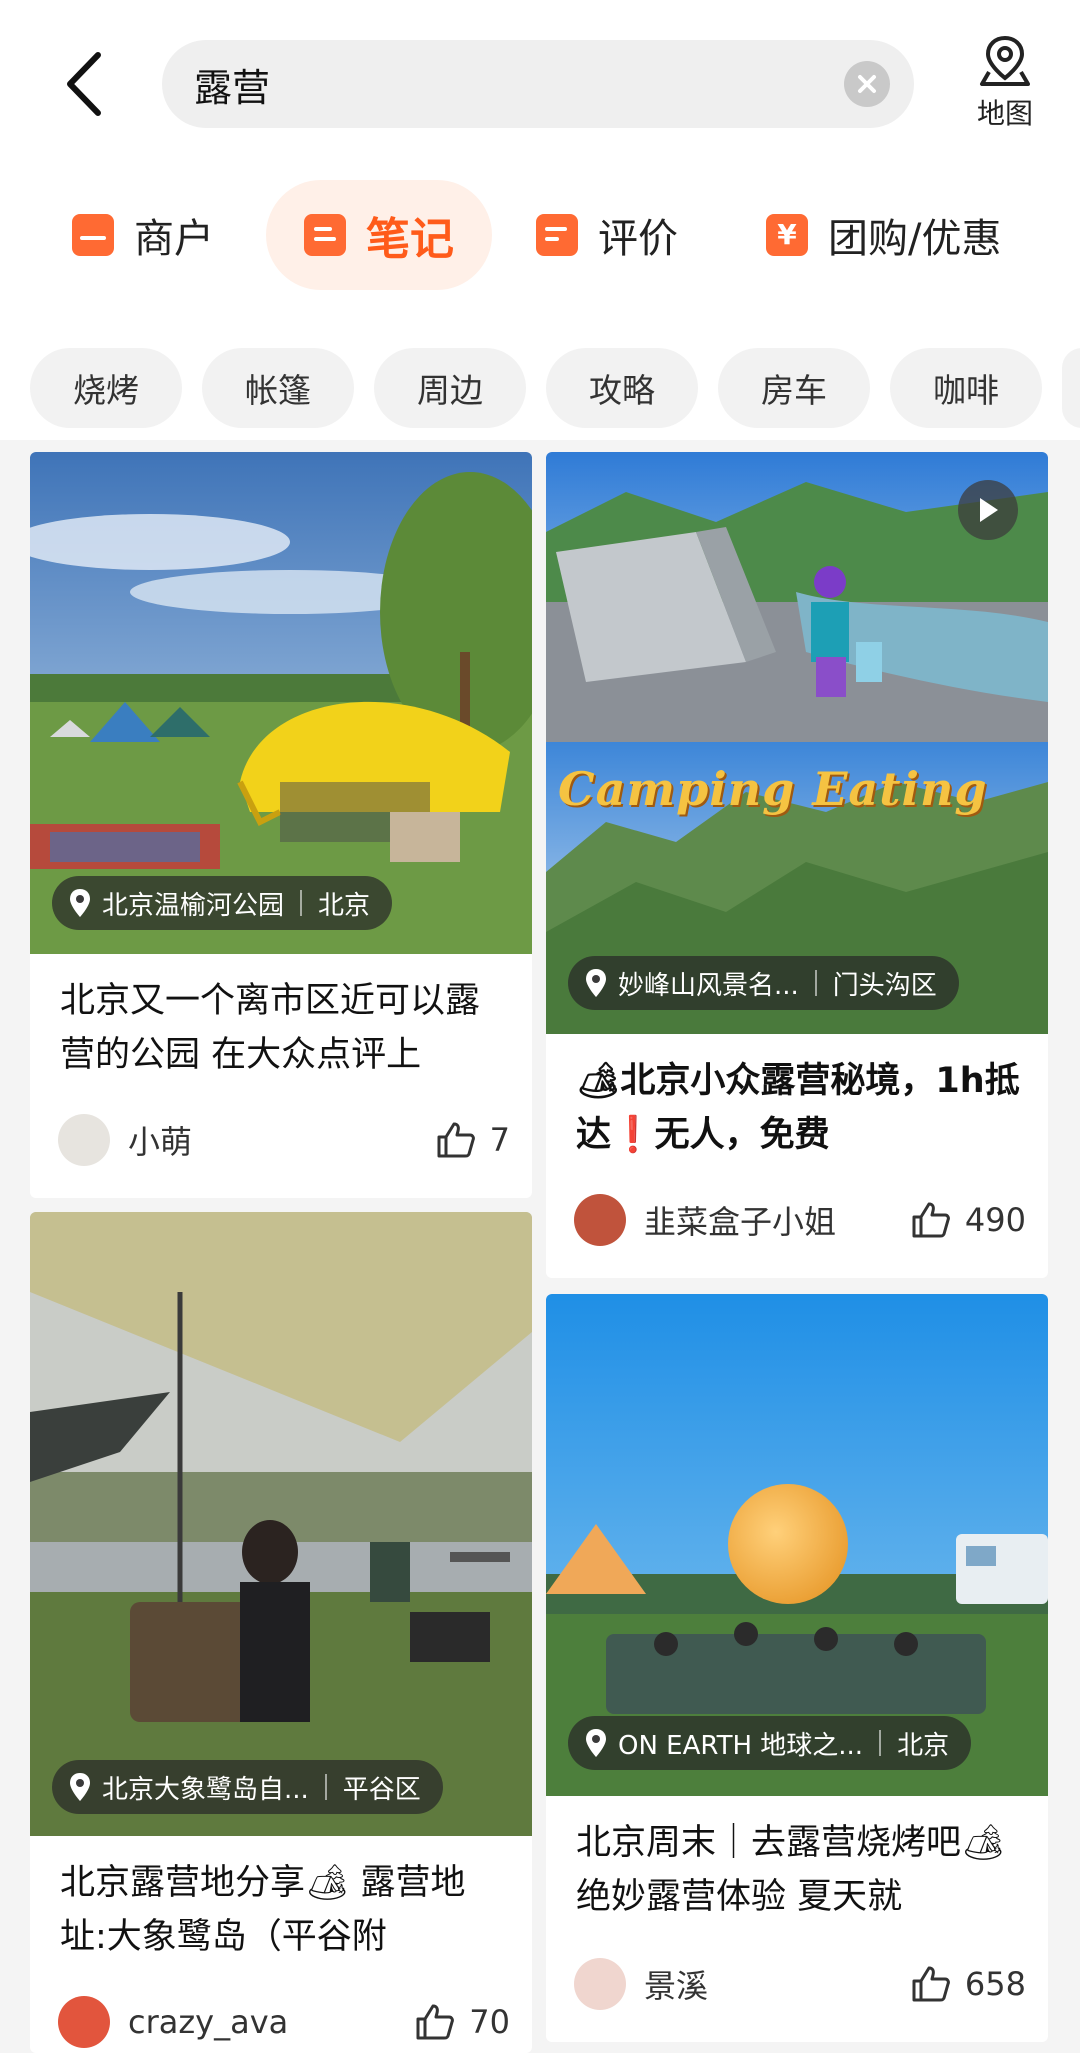 This screenshot has width=1080, height=2053. What do you see at coordinates (325, 235) in the screenshot?
I see `note-icon` at bounding box center [325, 235].